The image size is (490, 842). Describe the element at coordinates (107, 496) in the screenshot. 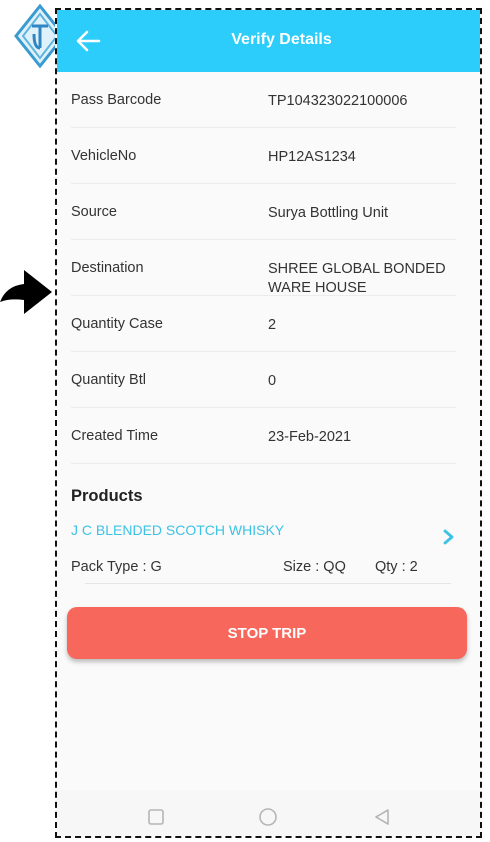

I see `products-heading: Products` at that location.